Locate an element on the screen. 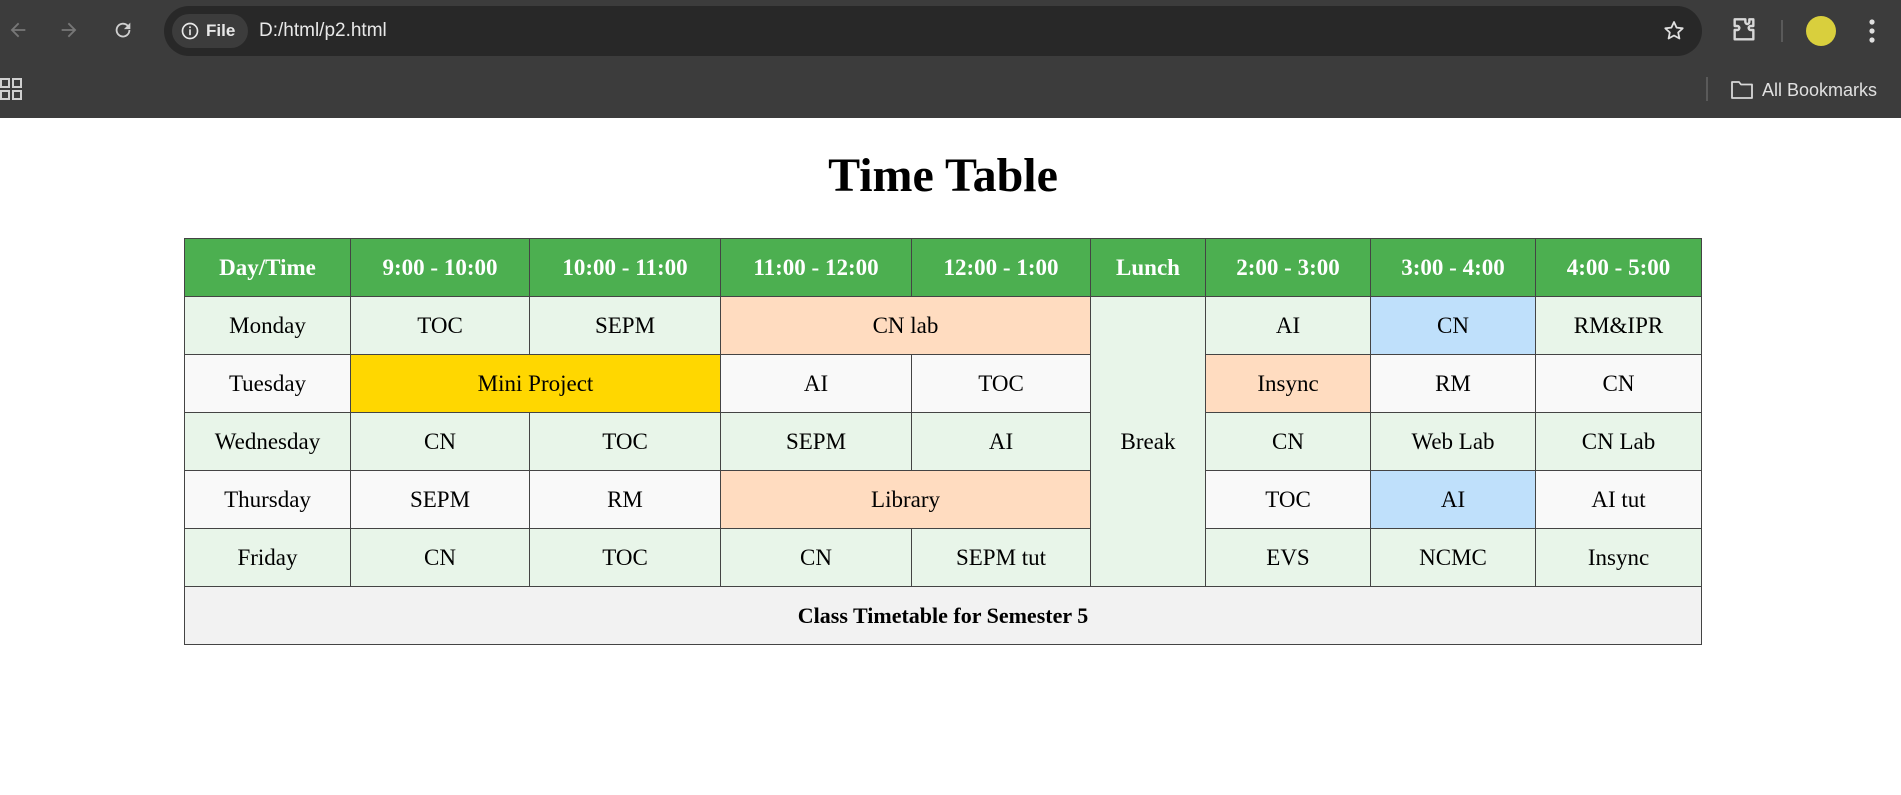  address-bar: File D:/html/p2.html is located at coordinates (933, 31).